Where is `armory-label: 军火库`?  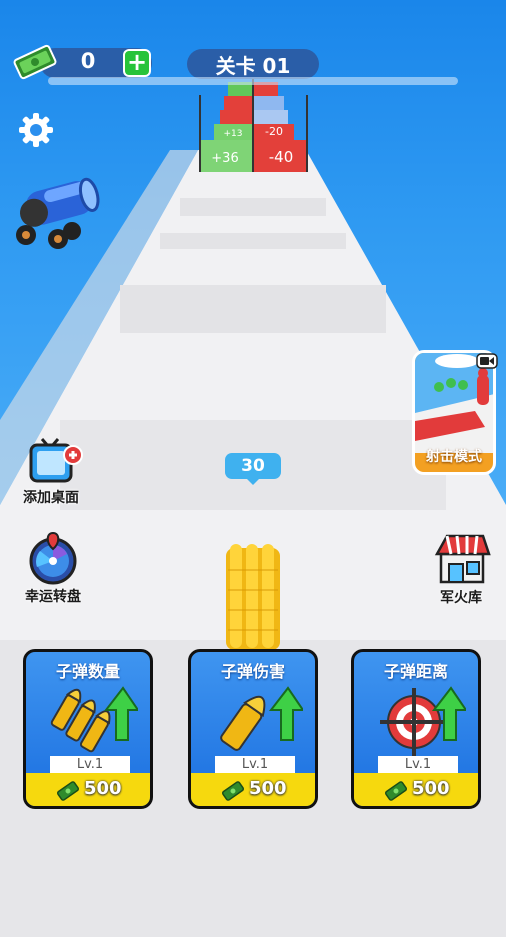 armory-label: 军火库 is located at coordinates (461, 597).